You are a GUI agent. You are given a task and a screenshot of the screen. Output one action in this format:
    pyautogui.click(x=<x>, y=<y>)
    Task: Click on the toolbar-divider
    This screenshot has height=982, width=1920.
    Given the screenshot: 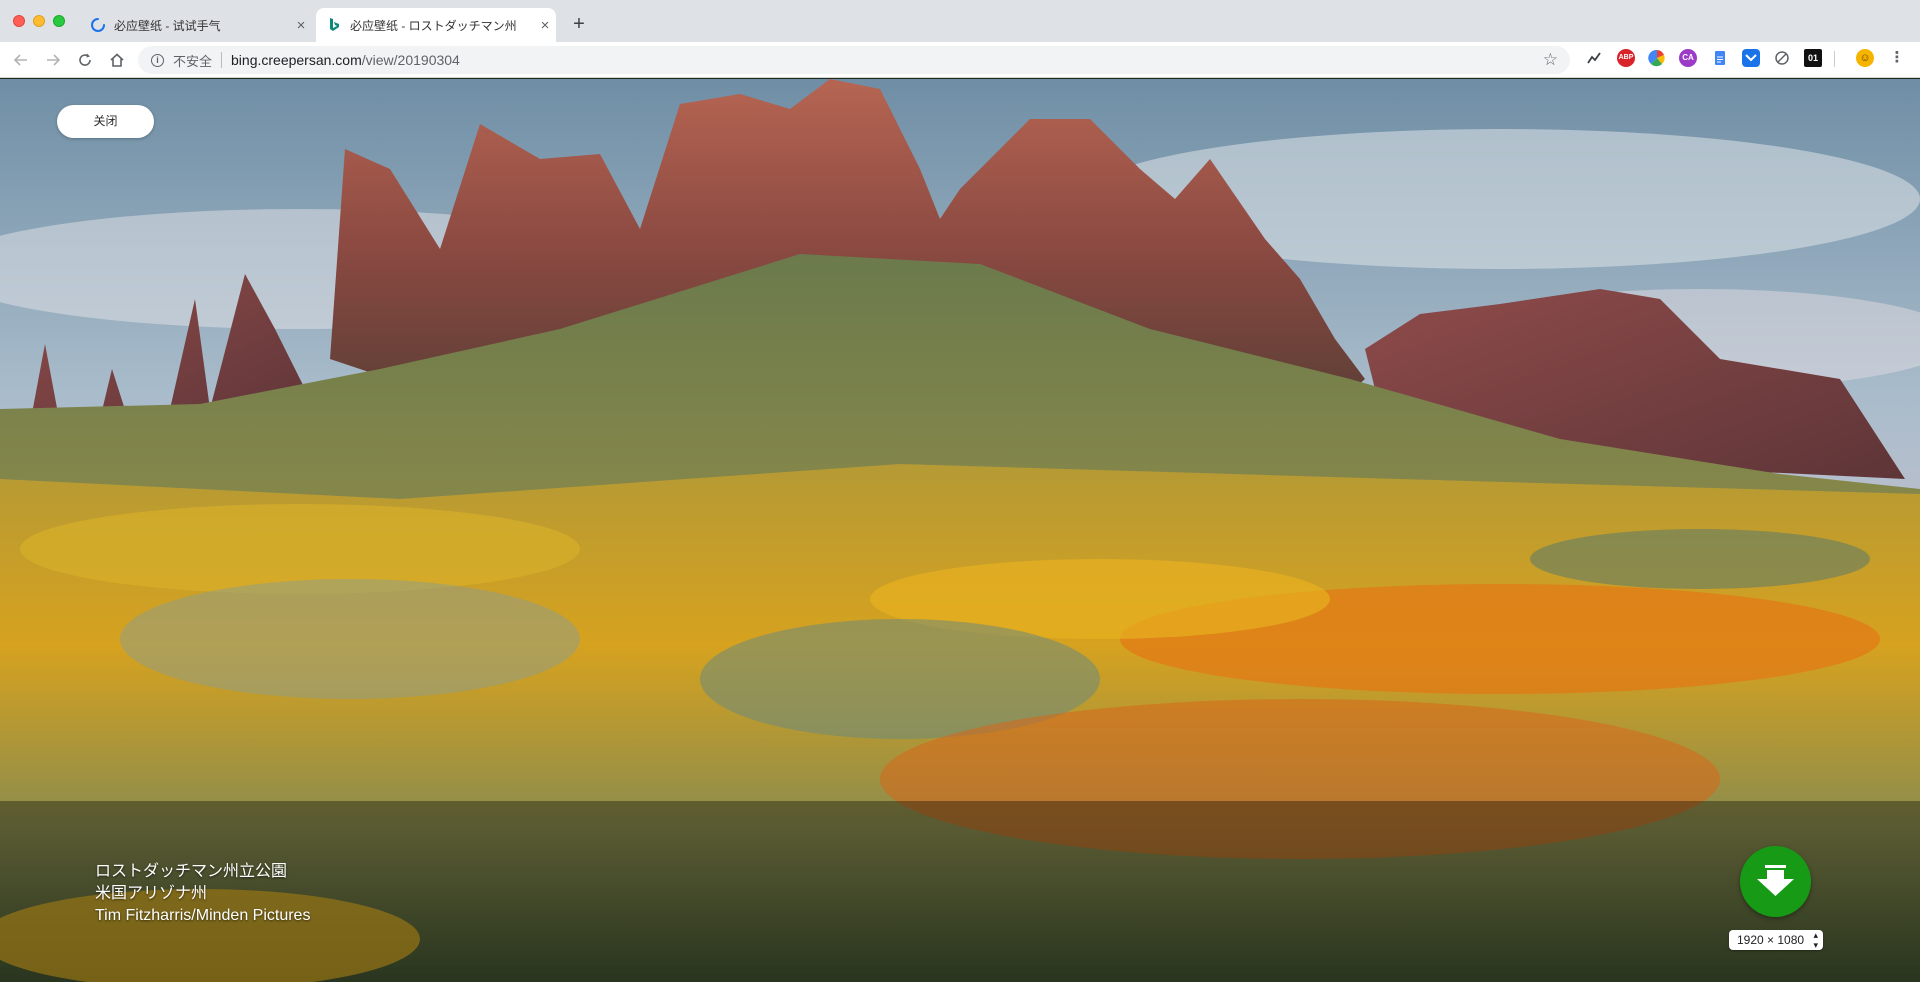 What is the action you would take?
    pyautogui.click(x=1834, y=59)
    